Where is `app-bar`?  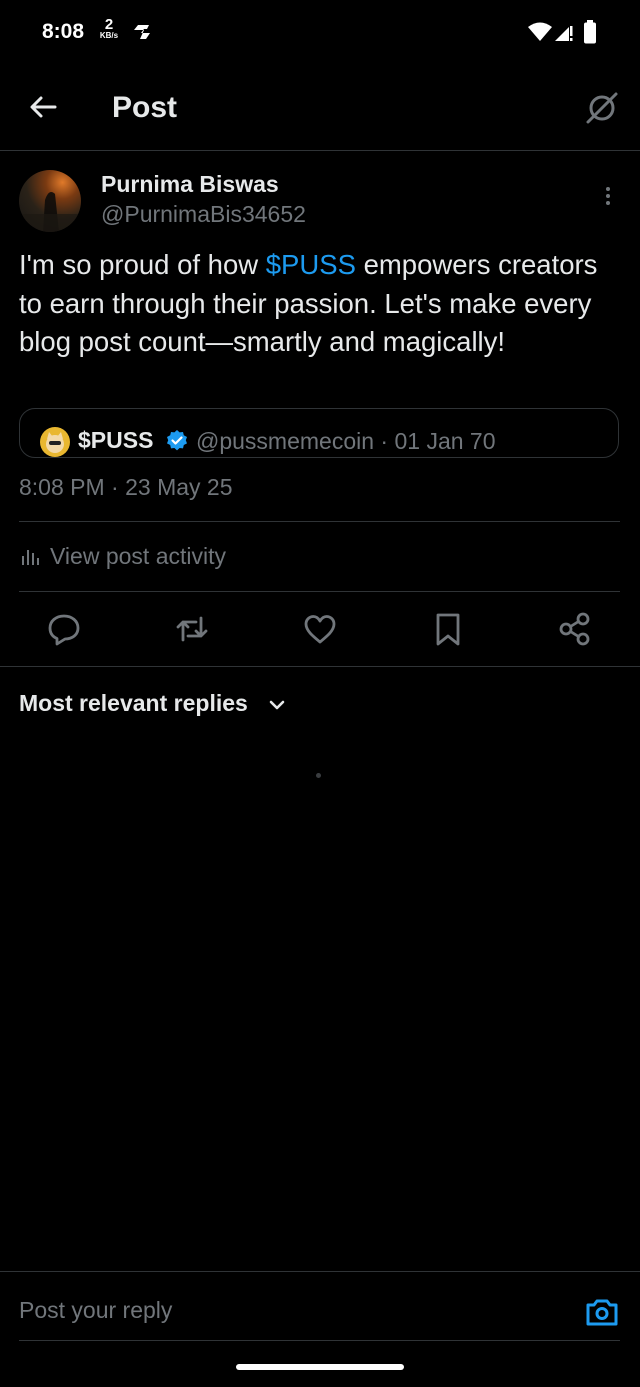 app-bar is located at coordinates (320, 107).